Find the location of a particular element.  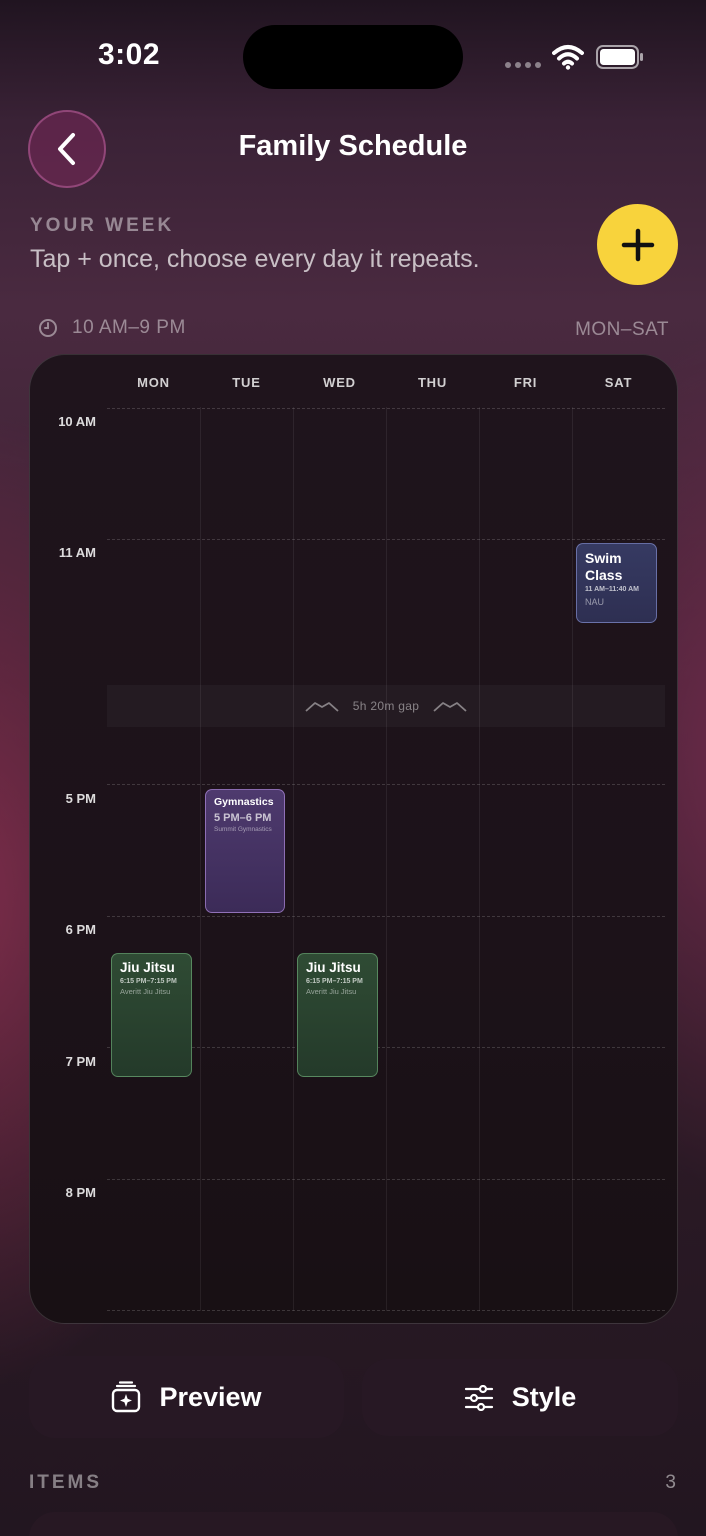

cellular-signal-icon is located at coordinates (523, 65).